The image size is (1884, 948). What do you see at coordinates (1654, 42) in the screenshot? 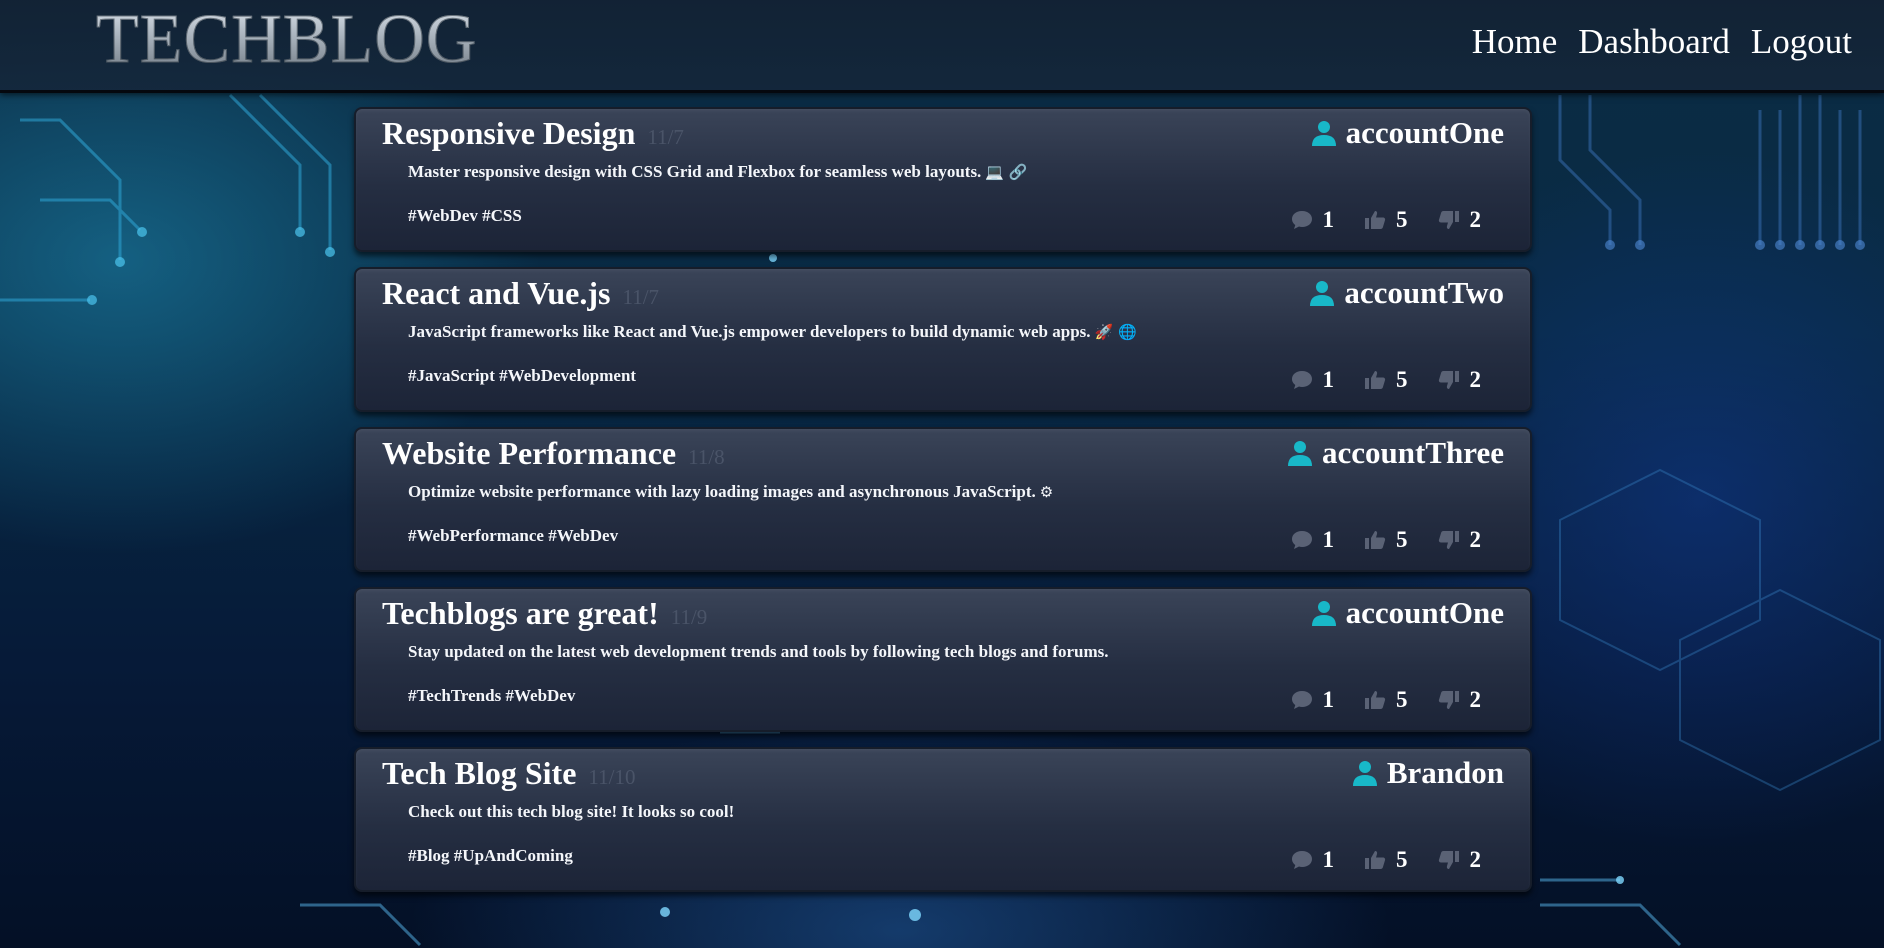
I see `nav-dashboard-link: Dashboard` at bounding box center [1654, 42].